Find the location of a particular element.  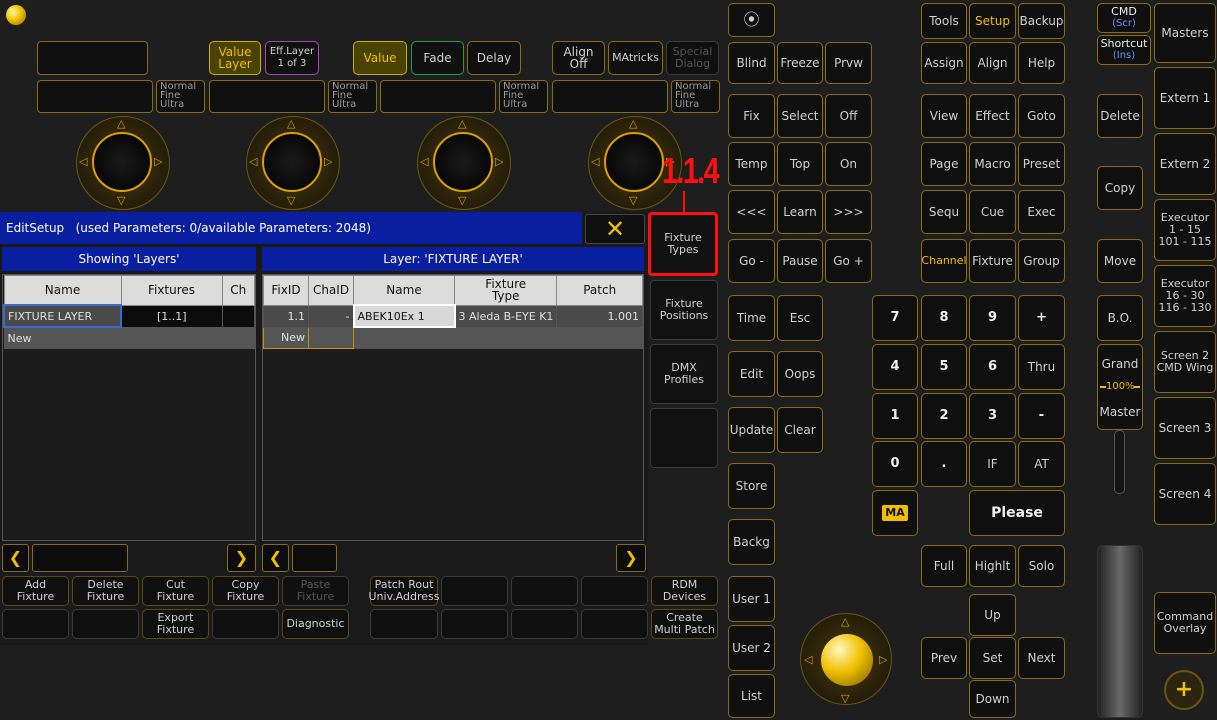

key-3: 3 is located at coordinates (992, 416).